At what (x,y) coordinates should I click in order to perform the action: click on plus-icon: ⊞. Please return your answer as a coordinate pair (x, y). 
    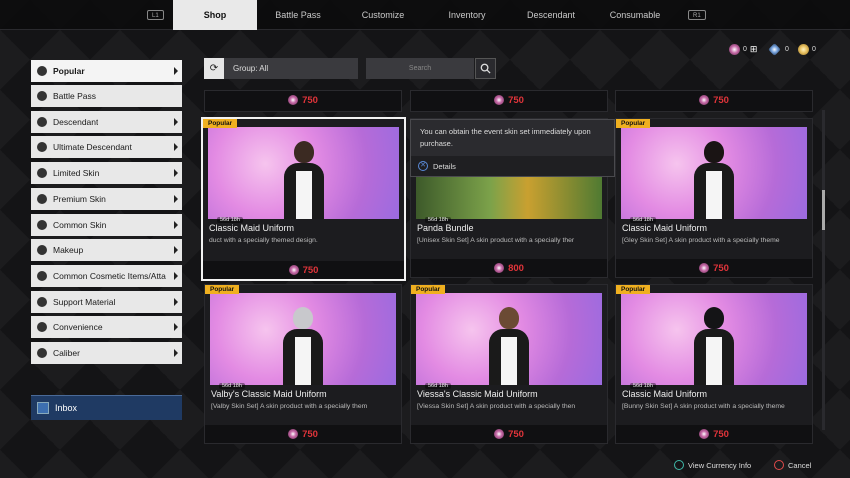
    Looking at the image, I should click on (754, 49).